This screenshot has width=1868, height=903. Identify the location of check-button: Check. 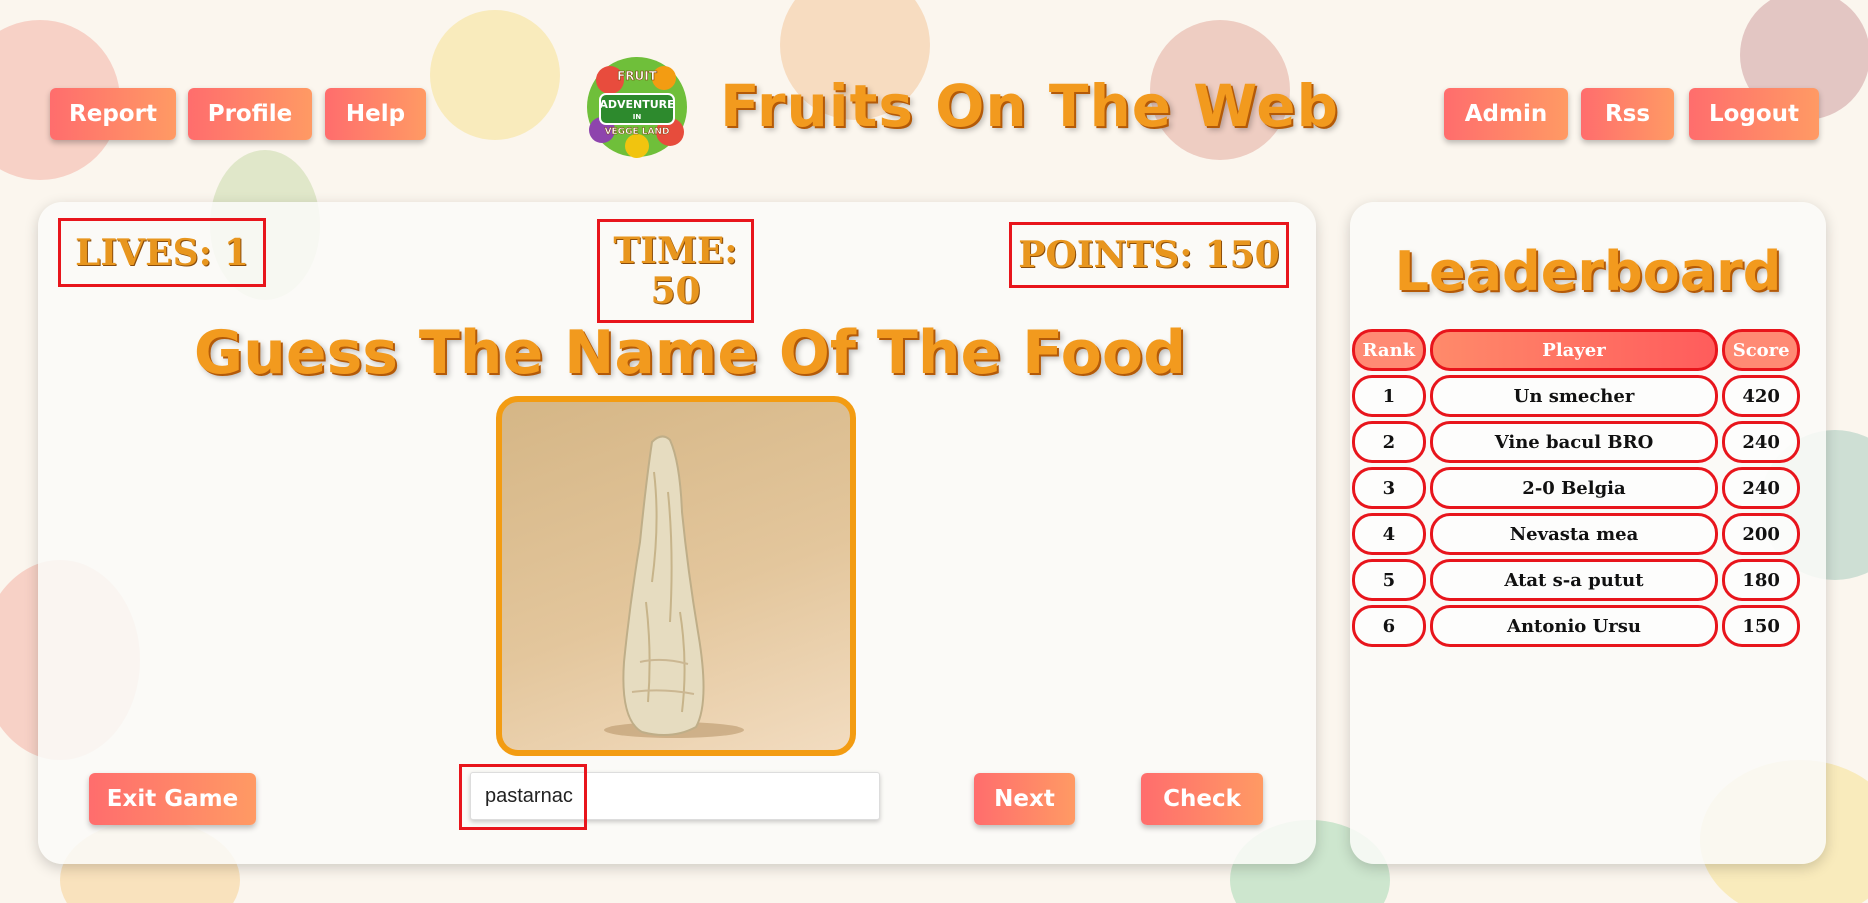
(1202, 799).